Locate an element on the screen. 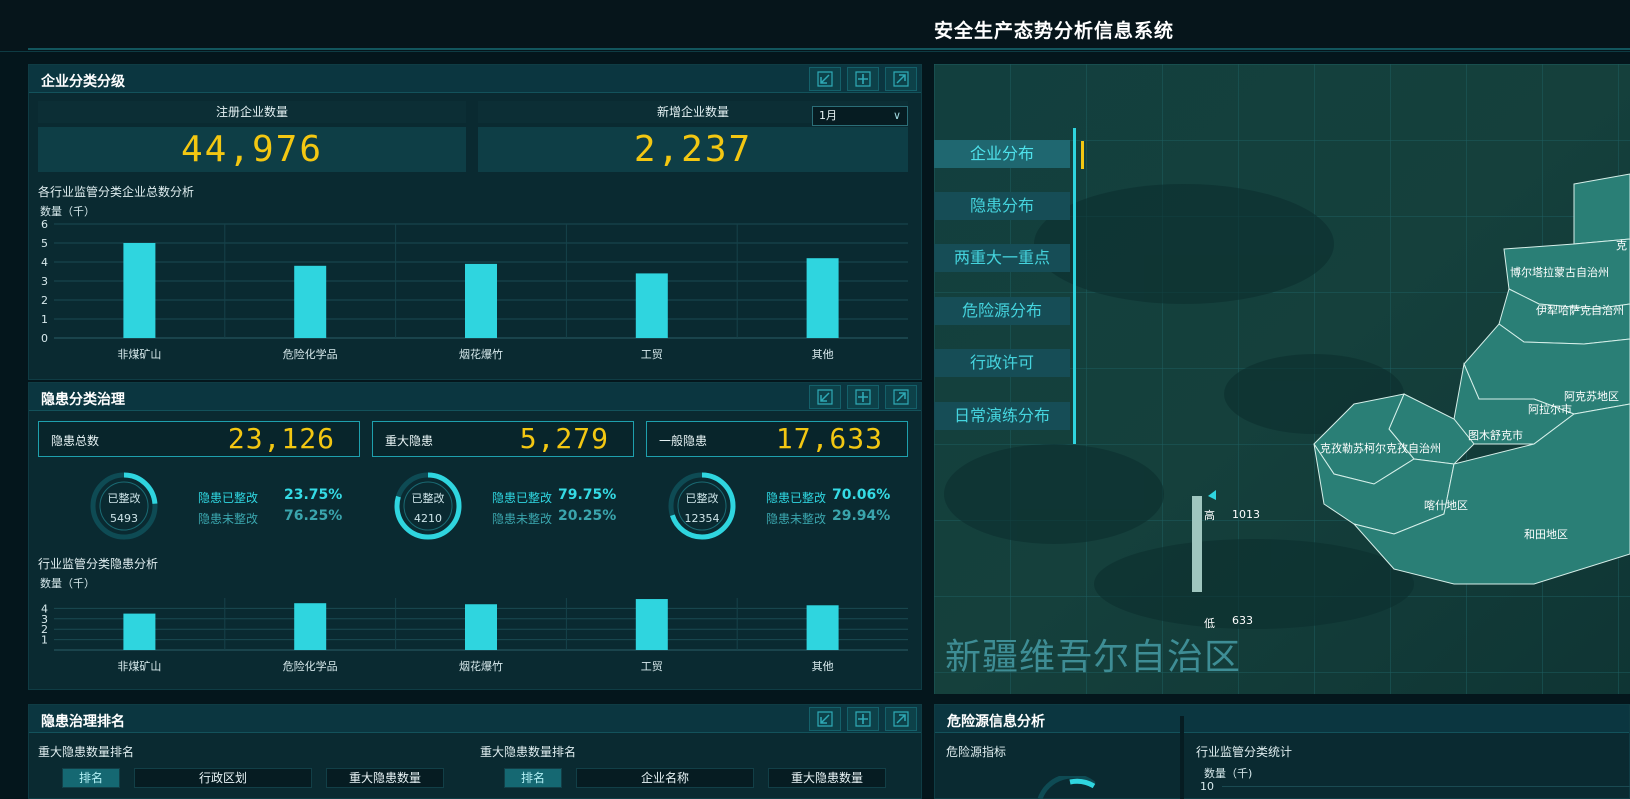 Image resolution: width=1630 pixels, height=799 pixels. danger-chart-ylabel: 数量（千) is located at coordinates (1228, 773).